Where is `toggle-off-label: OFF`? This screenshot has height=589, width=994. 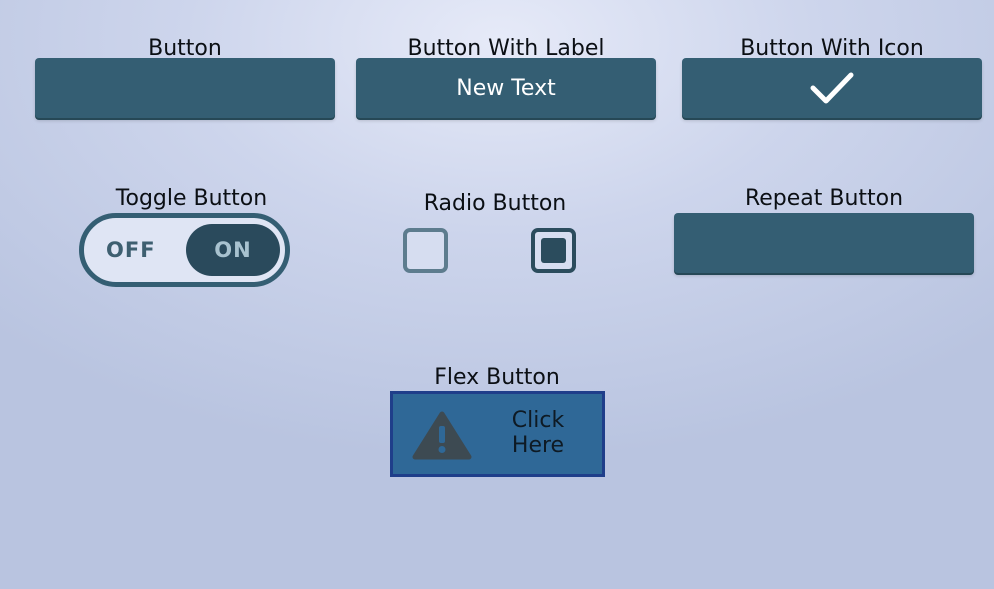
toggle-off-label: OFF is located at coordinates (131, 250).